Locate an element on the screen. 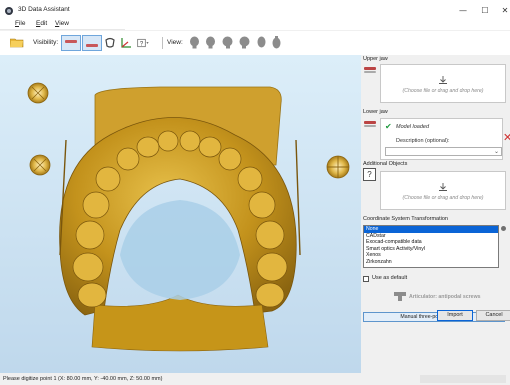 The width and height of the screenshot is (510, 385). upper-jaw-visibility-icon is located at coordinates (71, 43).